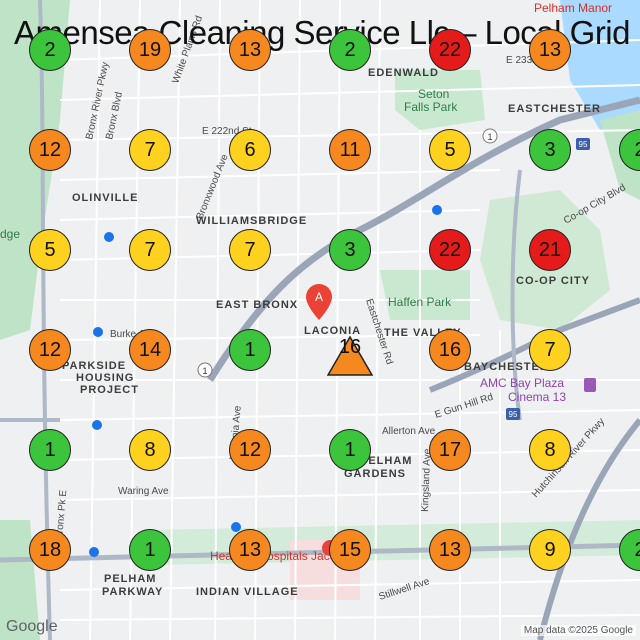 This screenshot has height=640, width=640. Describe the element at coordinates (433, 94) in the screenshot. I see `park-label: Seton` at that location.